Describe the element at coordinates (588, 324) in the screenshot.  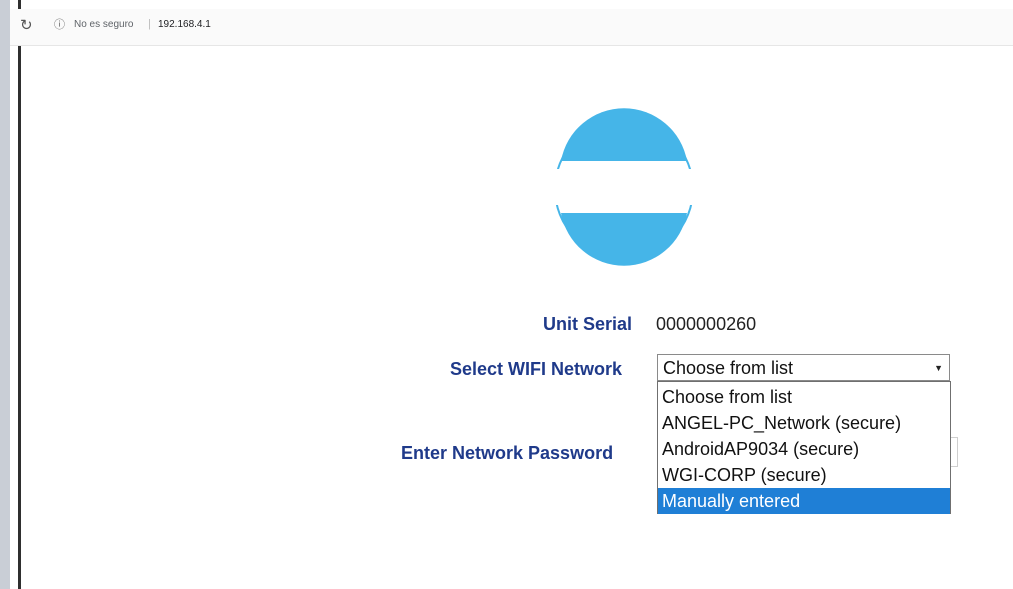
I see `unit-serial-label: Unit Serial` at that location.